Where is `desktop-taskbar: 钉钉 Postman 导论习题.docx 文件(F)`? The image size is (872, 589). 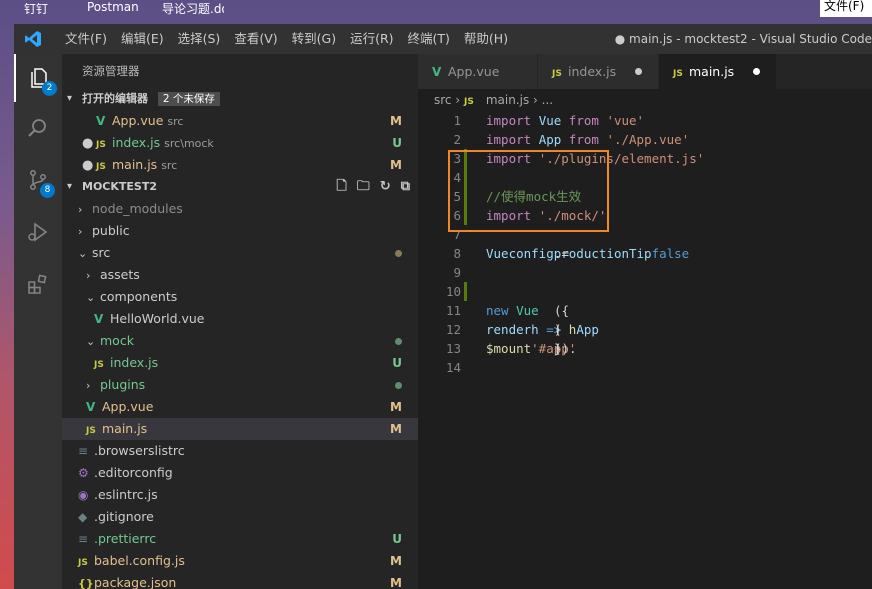
desktop-taskbar: 钉钉 Postman 导论习题.docx 文件(F) is located at coordinates (436, 12).